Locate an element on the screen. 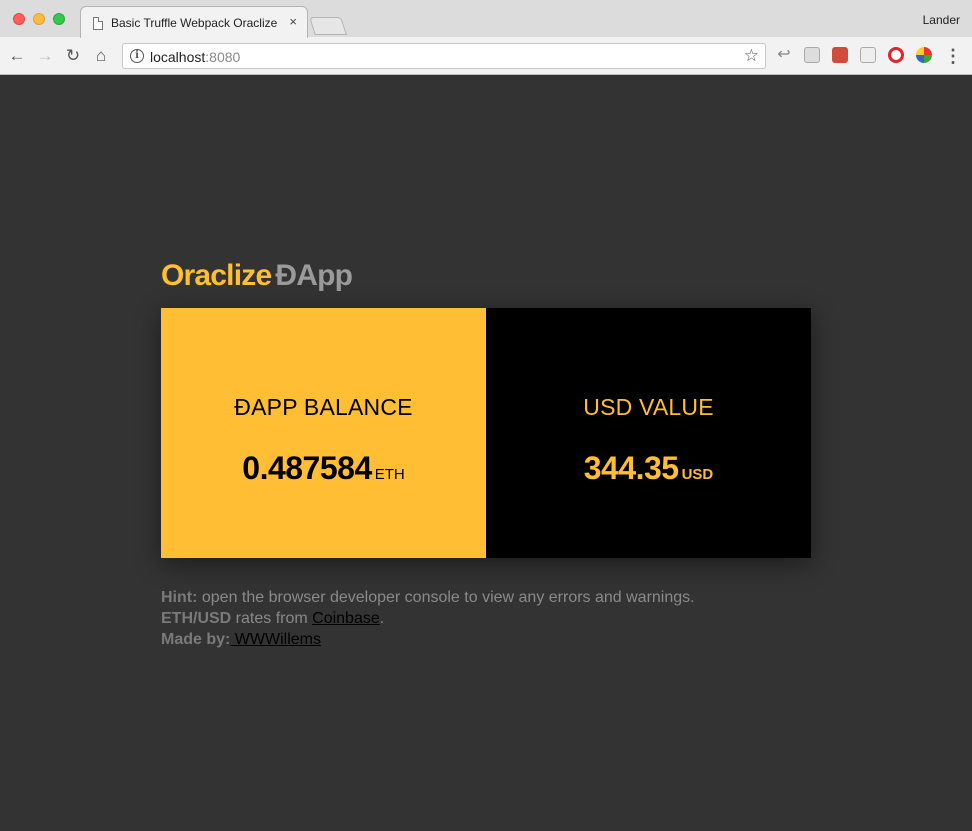 The image size is (972, 831). made-by-label: Made by: is located at coordinates (196, 639).